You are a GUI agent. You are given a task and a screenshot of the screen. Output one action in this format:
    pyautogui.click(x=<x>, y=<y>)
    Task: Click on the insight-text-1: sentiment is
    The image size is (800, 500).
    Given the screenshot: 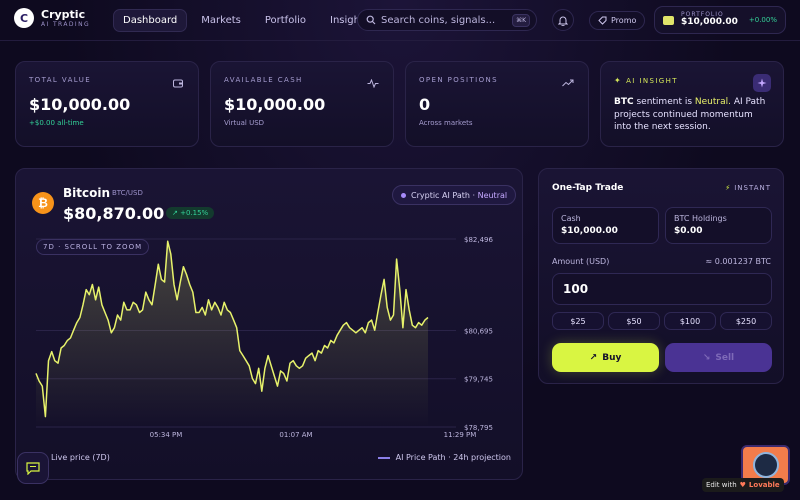 What is the action you would take?
    pyautogui.click(x=664, y=102)
    